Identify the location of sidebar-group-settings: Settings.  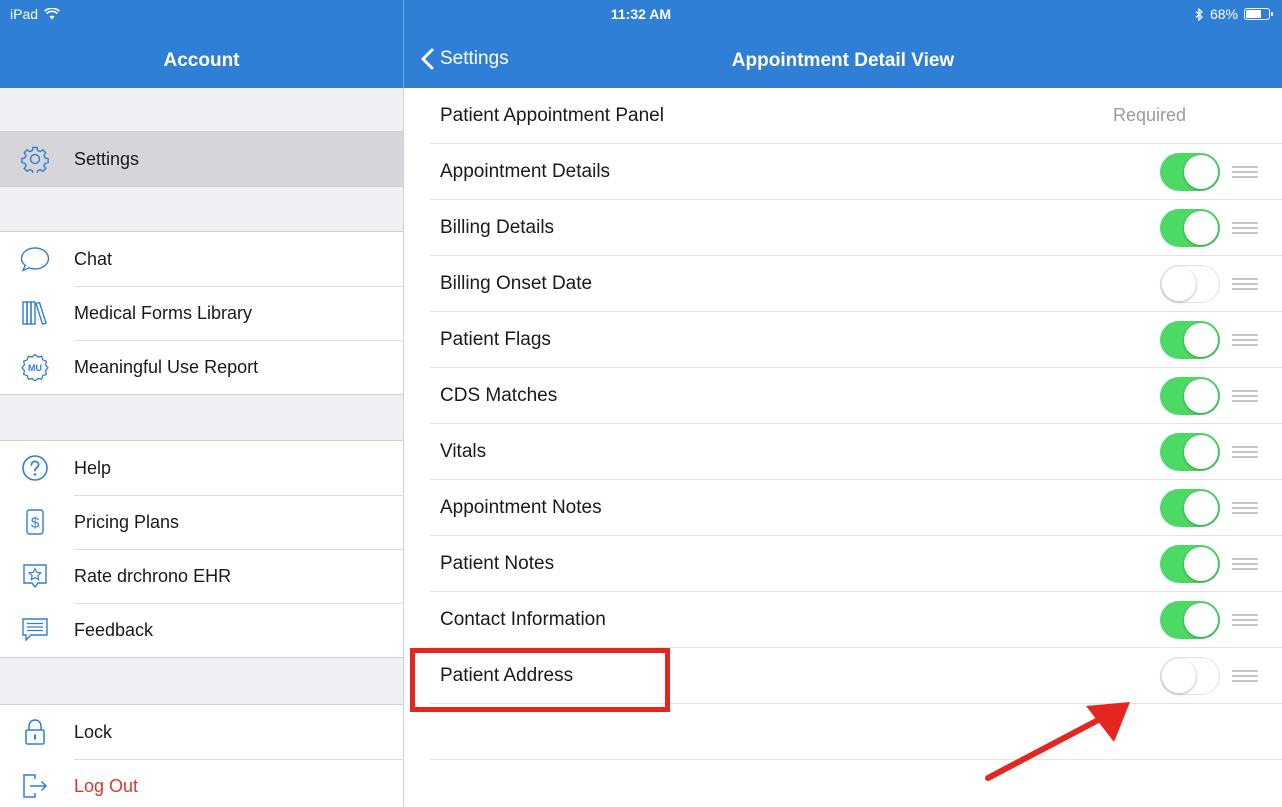
(201, 159).